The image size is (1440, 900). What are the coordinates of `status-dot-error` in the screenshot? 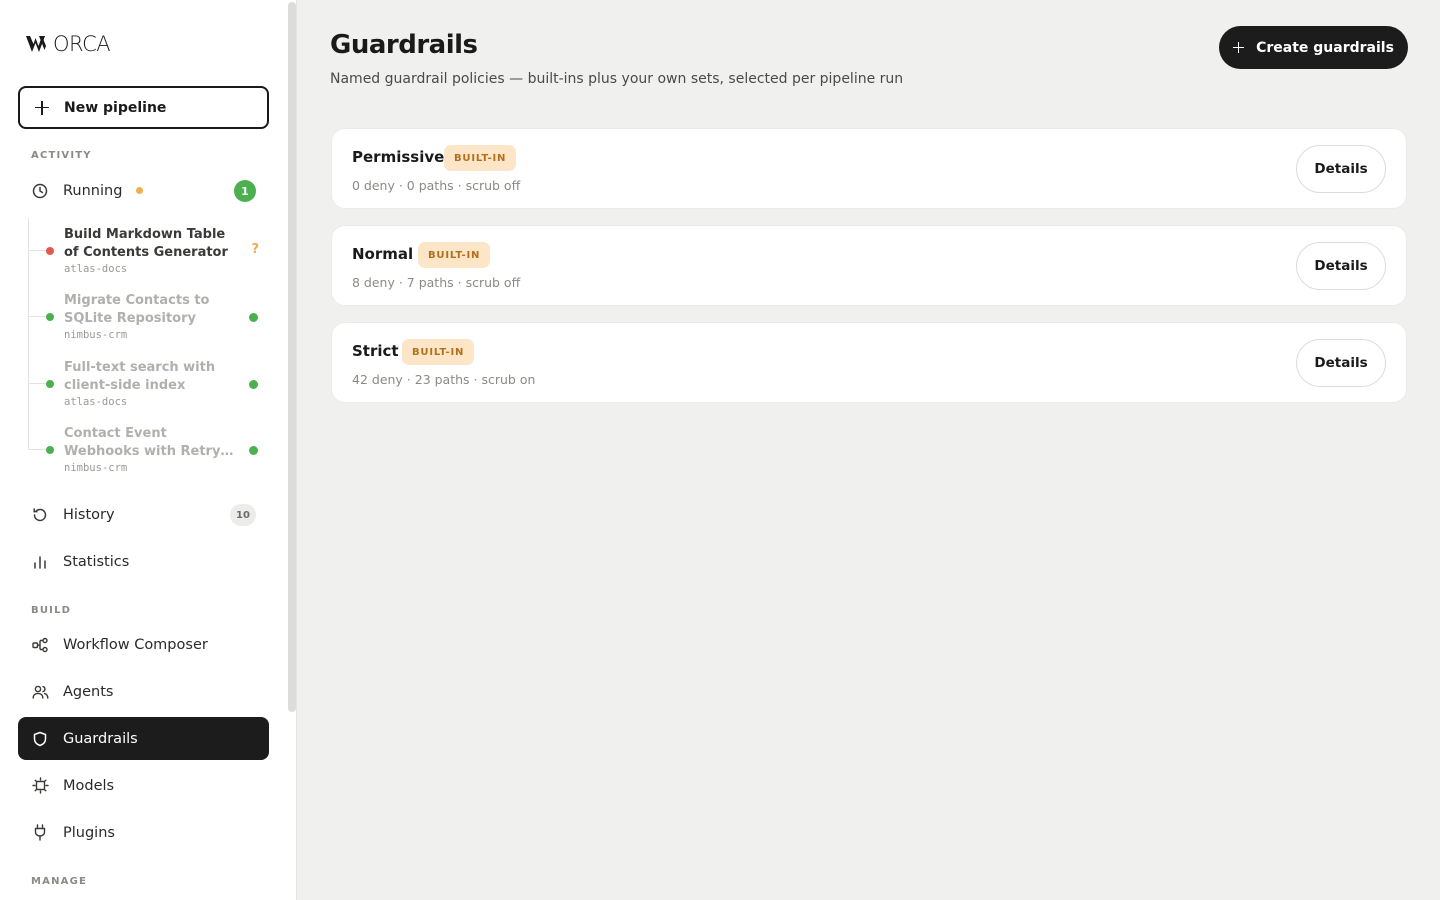 It's located at (50, 251).